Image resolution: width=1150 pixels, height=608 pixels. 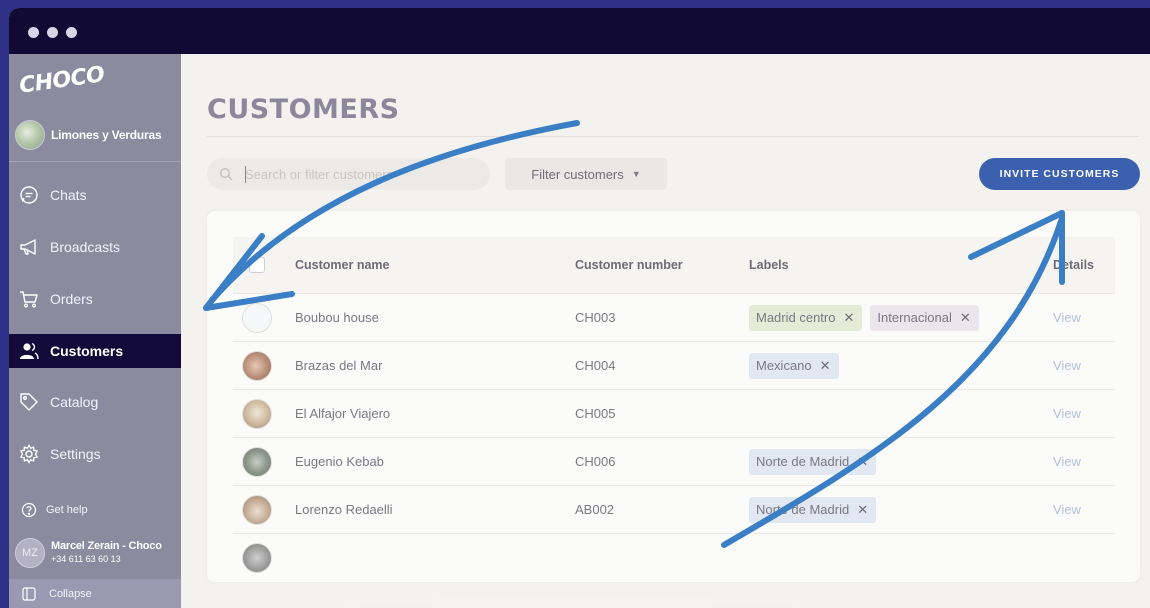 I want to click on search-icon, so click(x=226, y=174).